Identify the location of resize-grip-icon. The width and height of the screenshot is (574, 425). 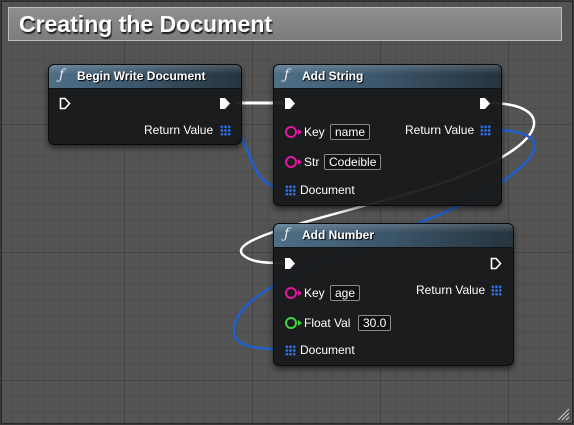
(563, 414).